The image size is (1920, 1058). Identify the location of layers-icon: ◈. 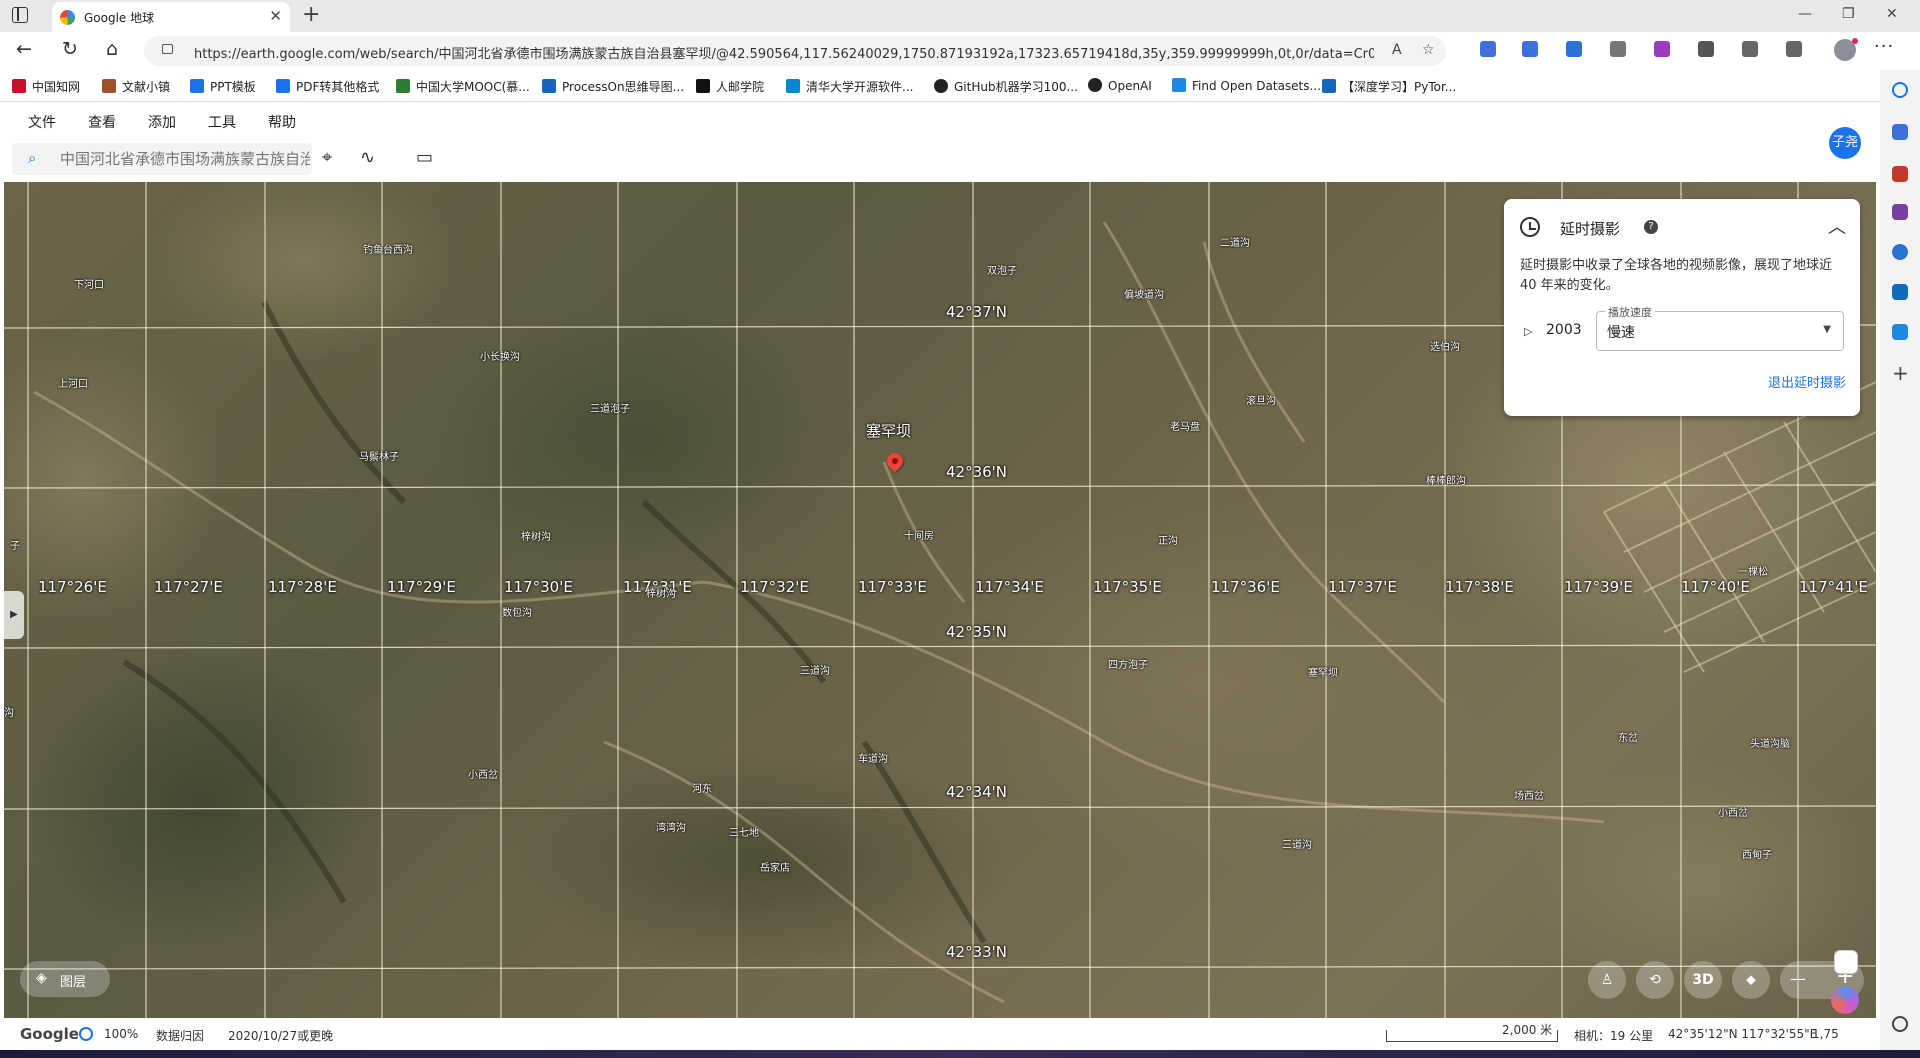
(41, 978).